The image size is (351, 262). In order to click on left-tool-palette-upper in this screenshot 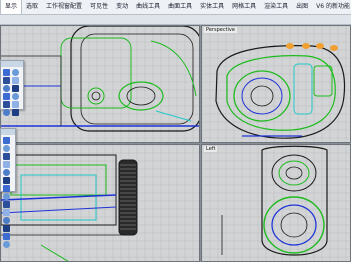, I will do `click(12, 88)`.